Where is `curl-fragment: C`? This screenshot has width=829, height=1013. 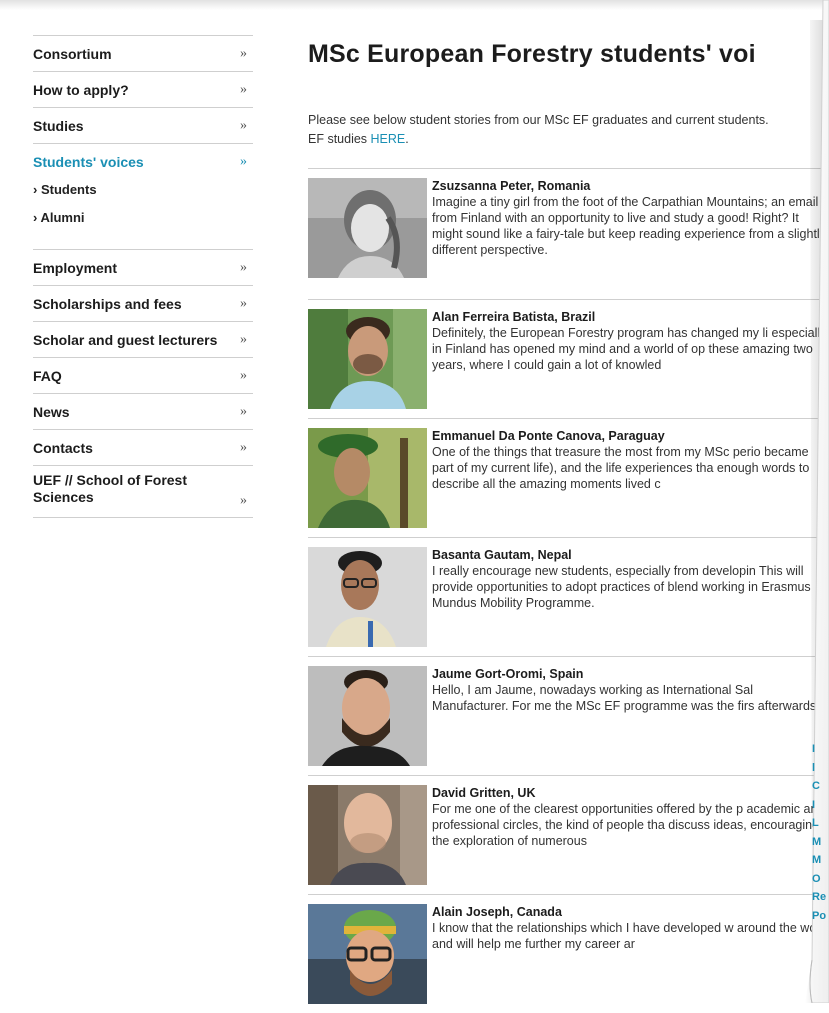 curl-fragment: C is located at coordinates (816, 786).